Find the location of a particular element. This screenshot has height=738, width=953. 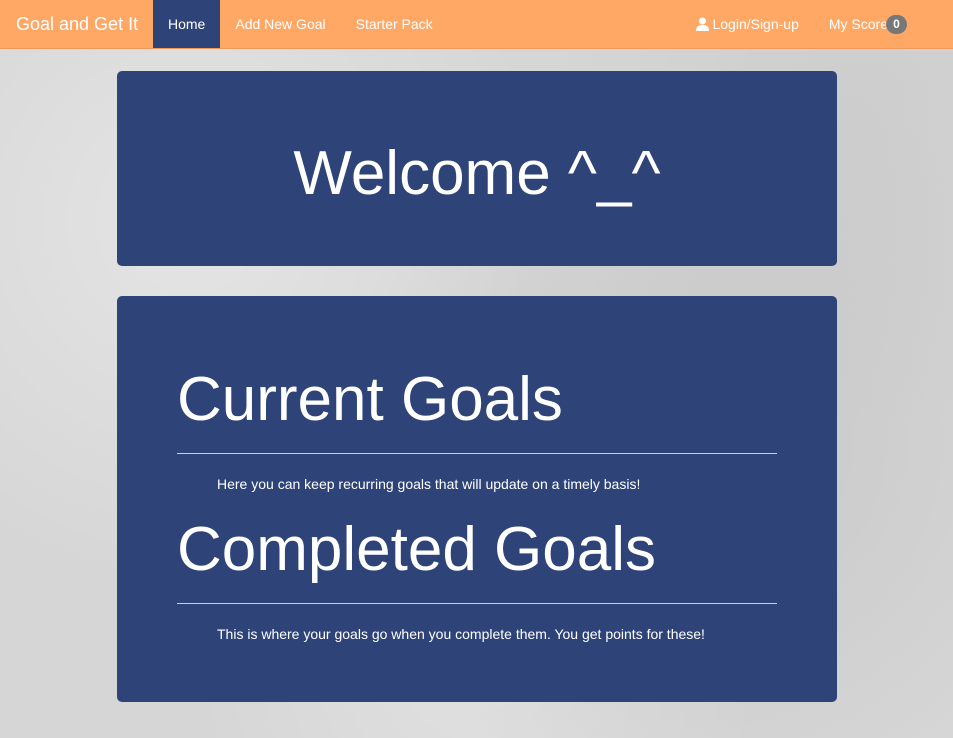

current-goals-divider is located at coordinates (477, 453).